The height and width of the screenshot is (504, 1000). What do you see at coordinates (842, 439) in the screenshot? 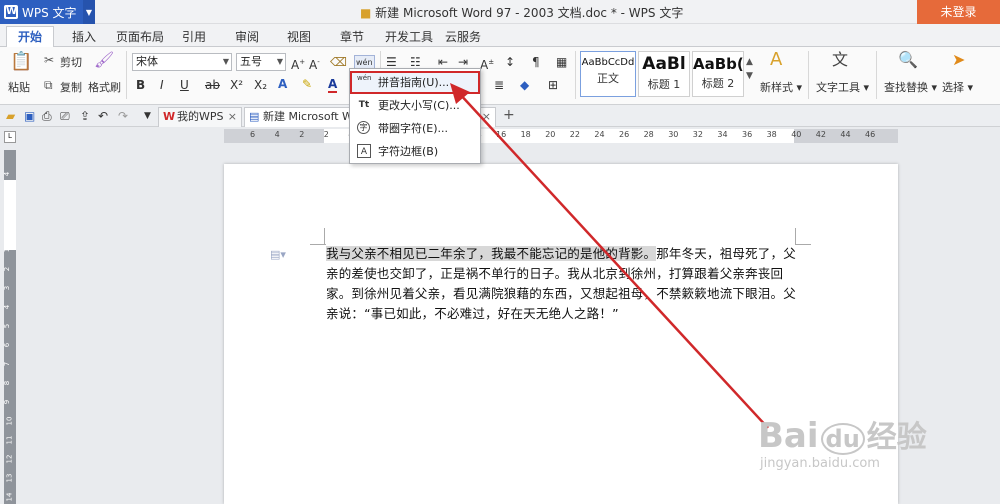
I see `paw-icon: du` at bounding box center [842, 439].